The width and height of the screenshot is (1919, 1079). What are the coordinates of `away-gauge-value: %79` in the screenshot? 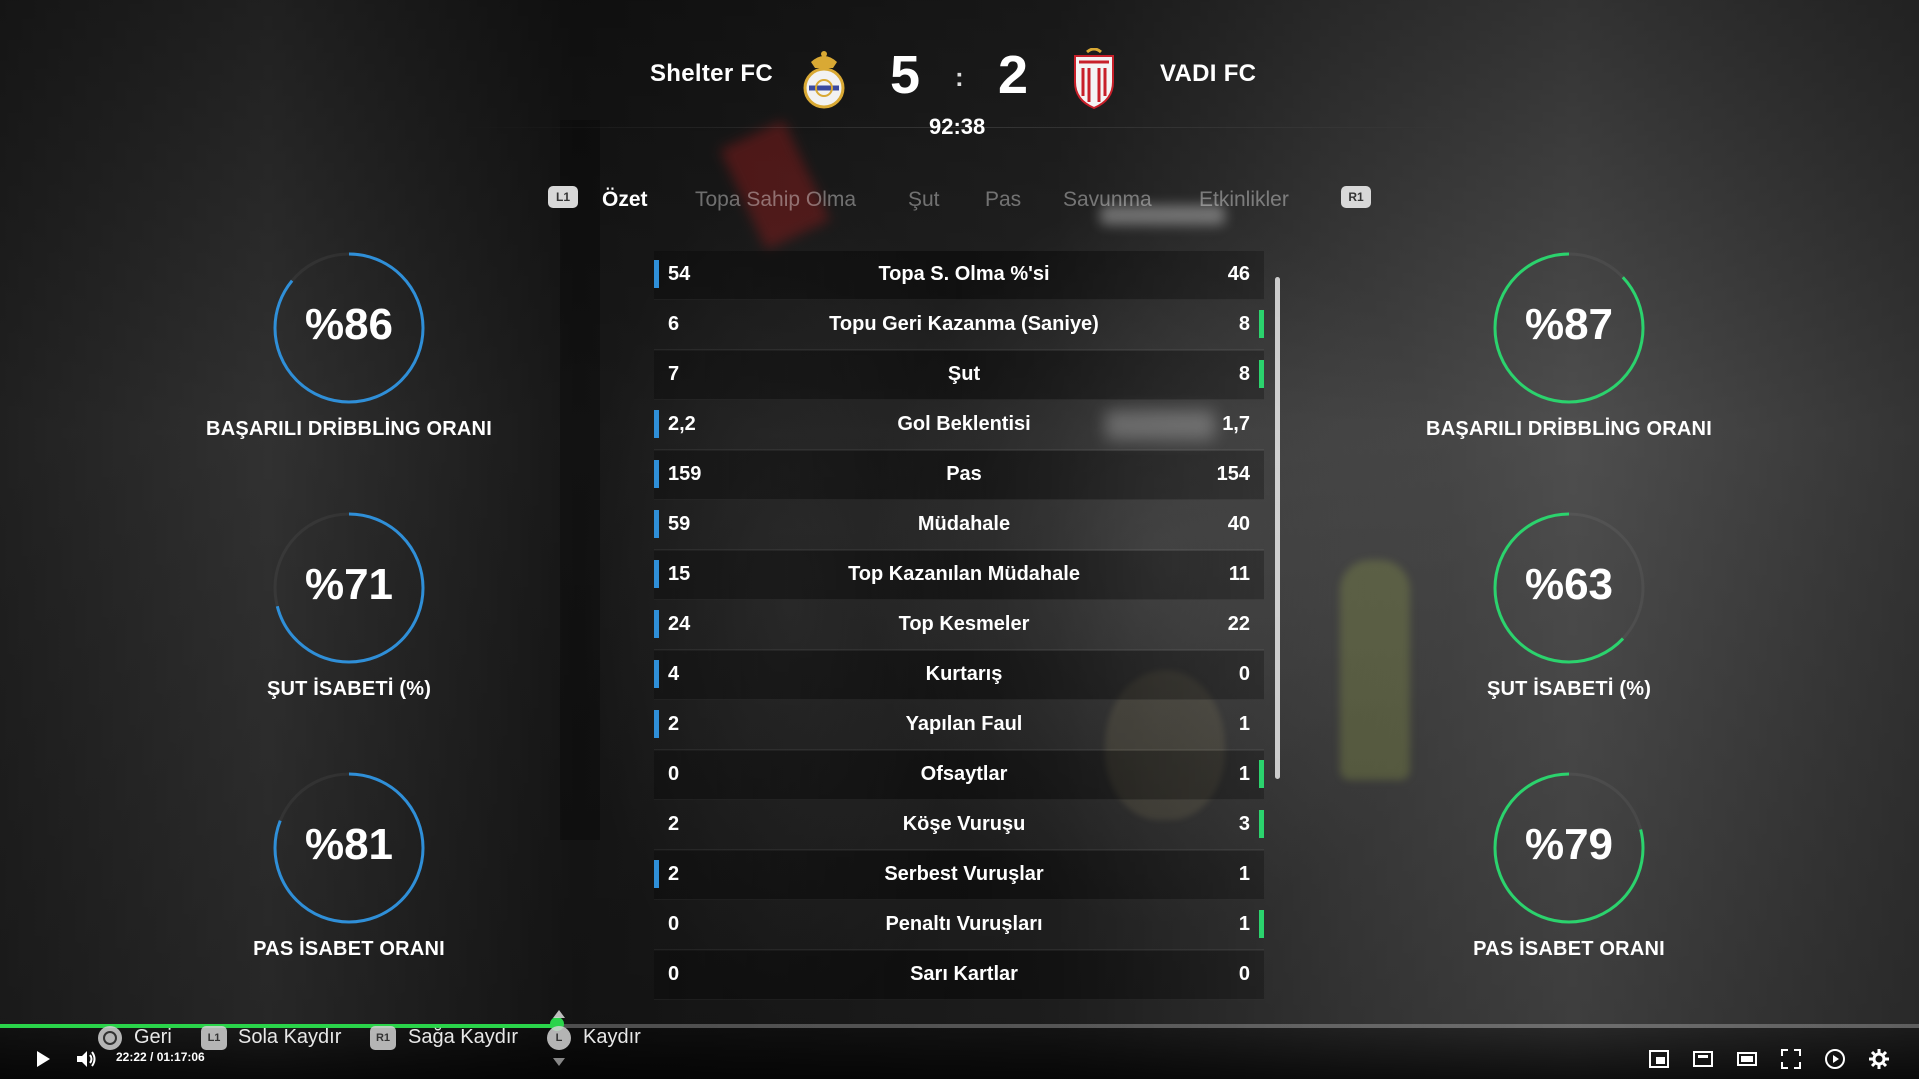 It's located at (1569, 844).